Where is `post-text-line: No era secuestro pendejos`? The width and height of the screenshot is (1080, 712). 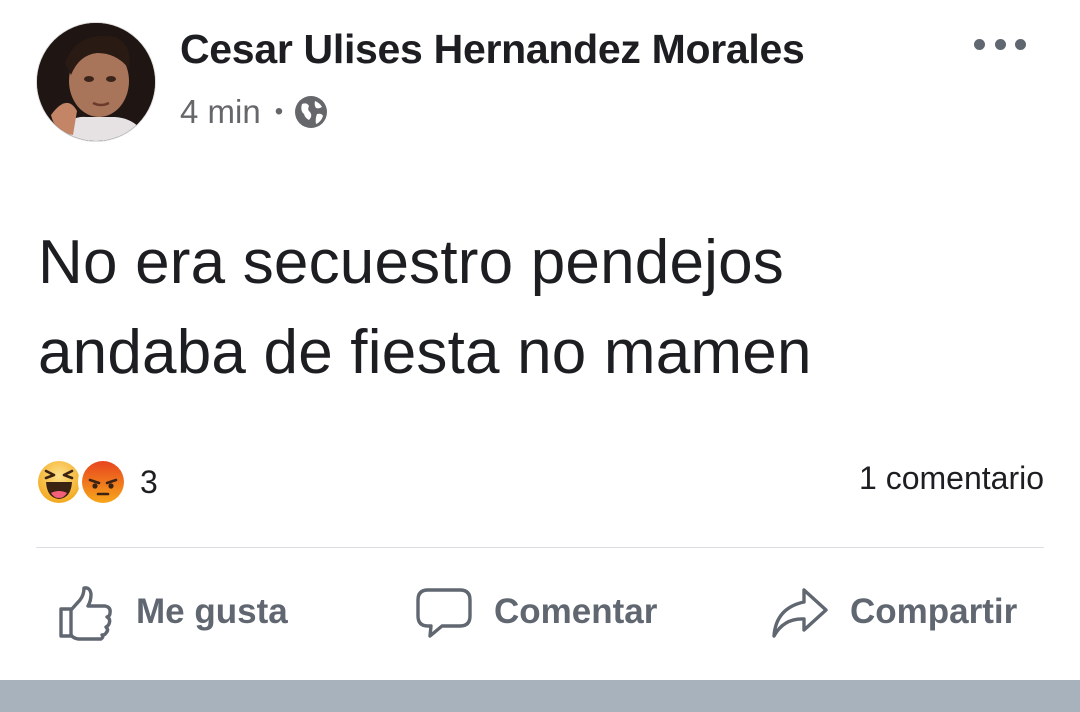
post-text-line: No era secuestro pendejos is located at coordinates (411, 262).